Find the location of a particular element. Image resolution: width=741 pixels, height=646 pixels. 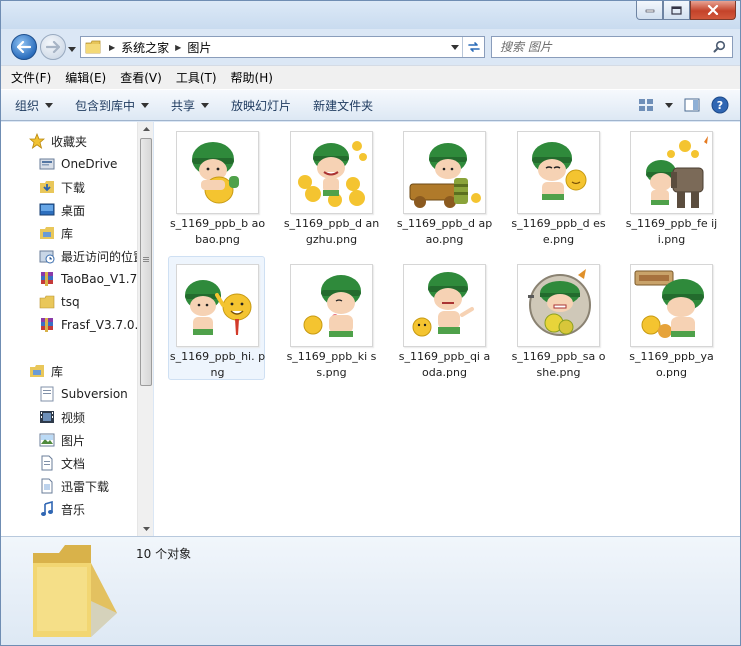

menu-view: 查看(V) is located at coordinates (141, 77).